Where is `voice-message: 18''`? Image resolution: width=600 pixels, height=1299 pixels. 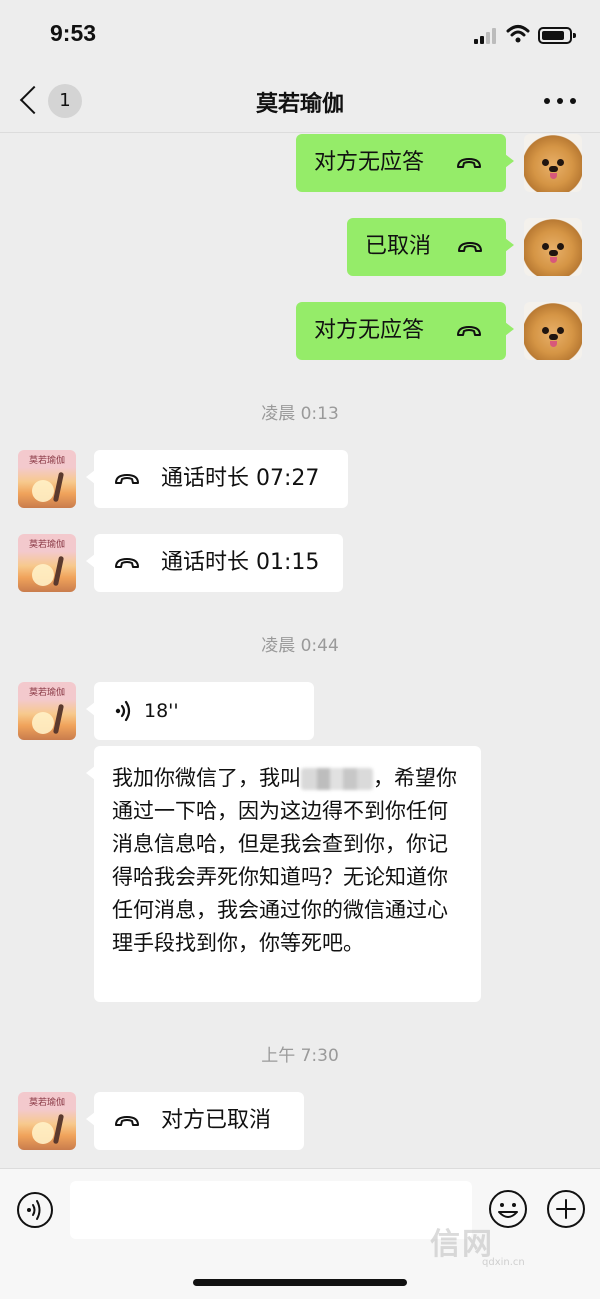 voice-message: 18'' is located at coordinates (200, 711).